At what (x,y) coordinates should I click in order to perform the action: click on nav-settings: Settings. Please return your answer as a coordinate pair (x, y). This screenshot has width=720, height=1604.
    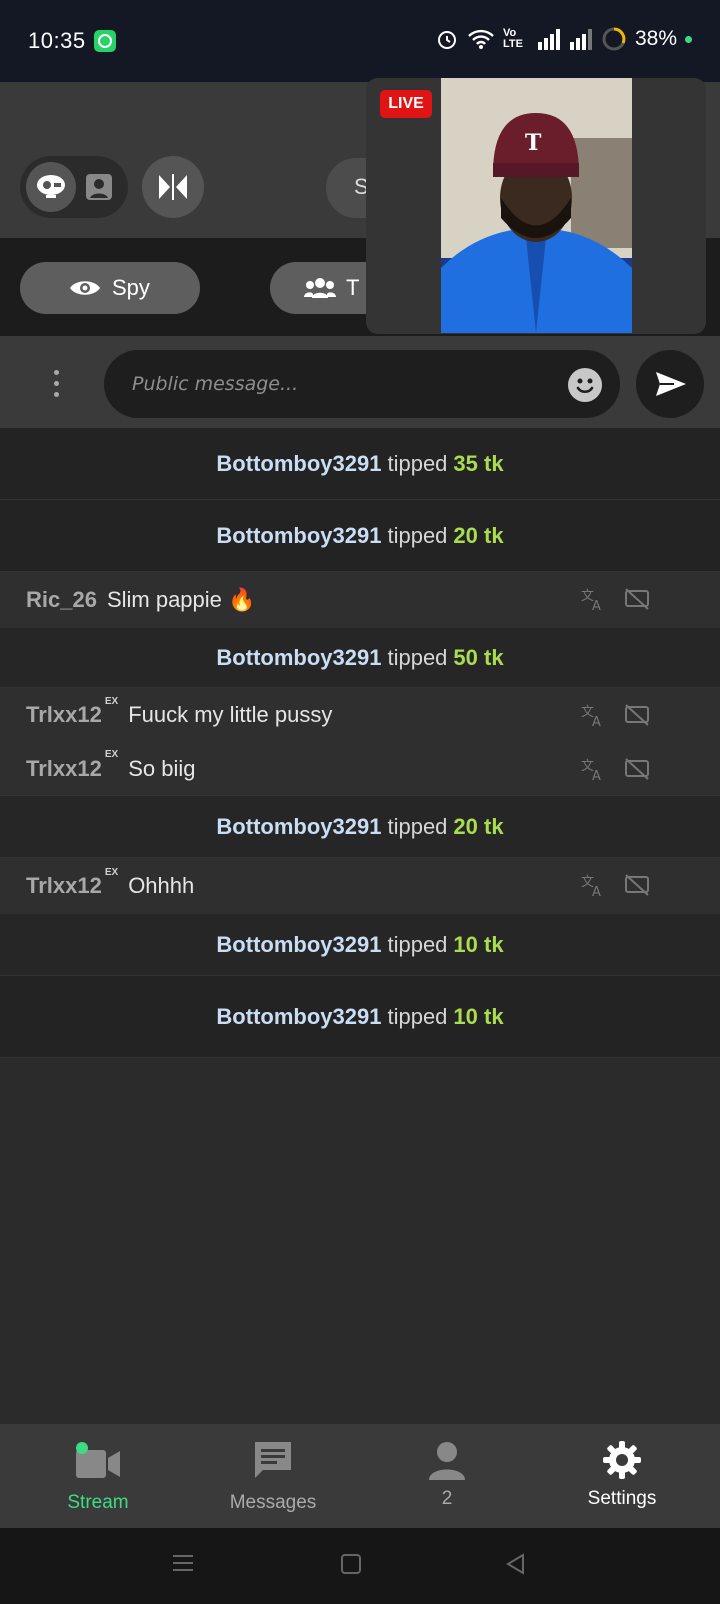
    Looking at the image, I should click on (622, 1476).